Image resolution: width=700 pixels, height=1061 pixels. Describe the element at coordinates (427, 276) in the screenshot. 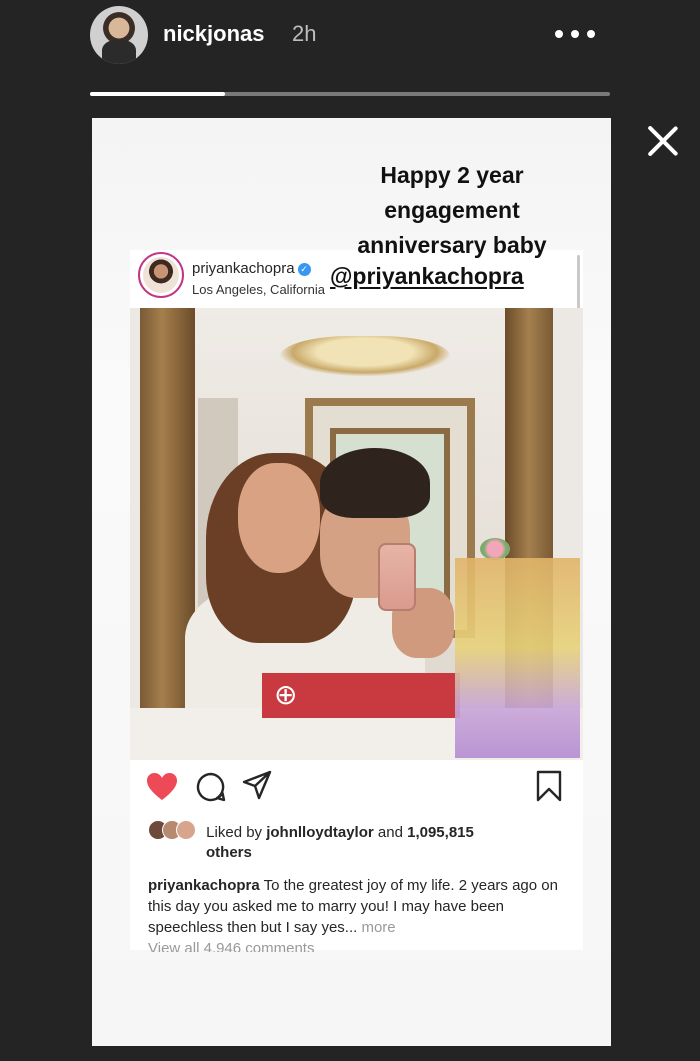

I see `mention-tag: @priyankachopra` at that location.